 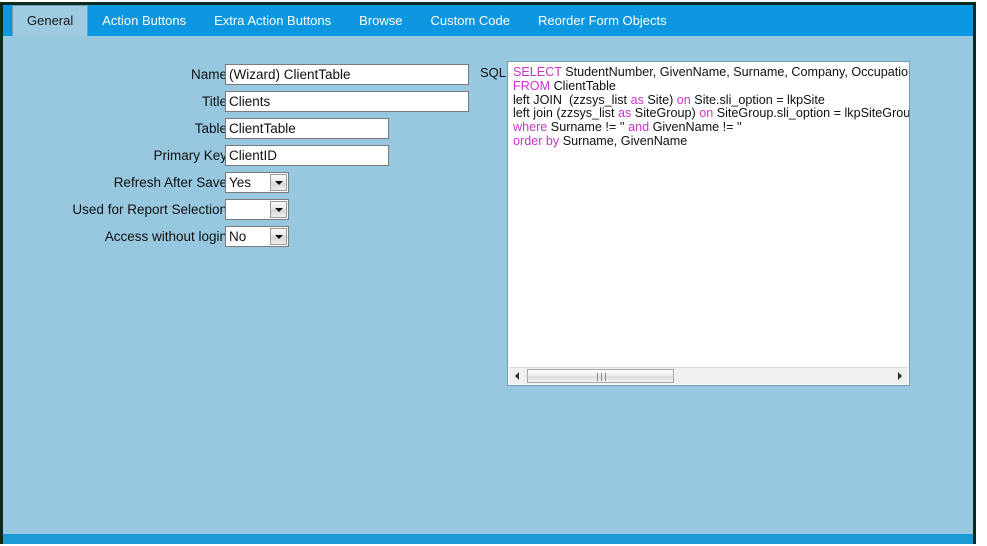 I want to click on form-row: Table, so click(x=238, y=130).